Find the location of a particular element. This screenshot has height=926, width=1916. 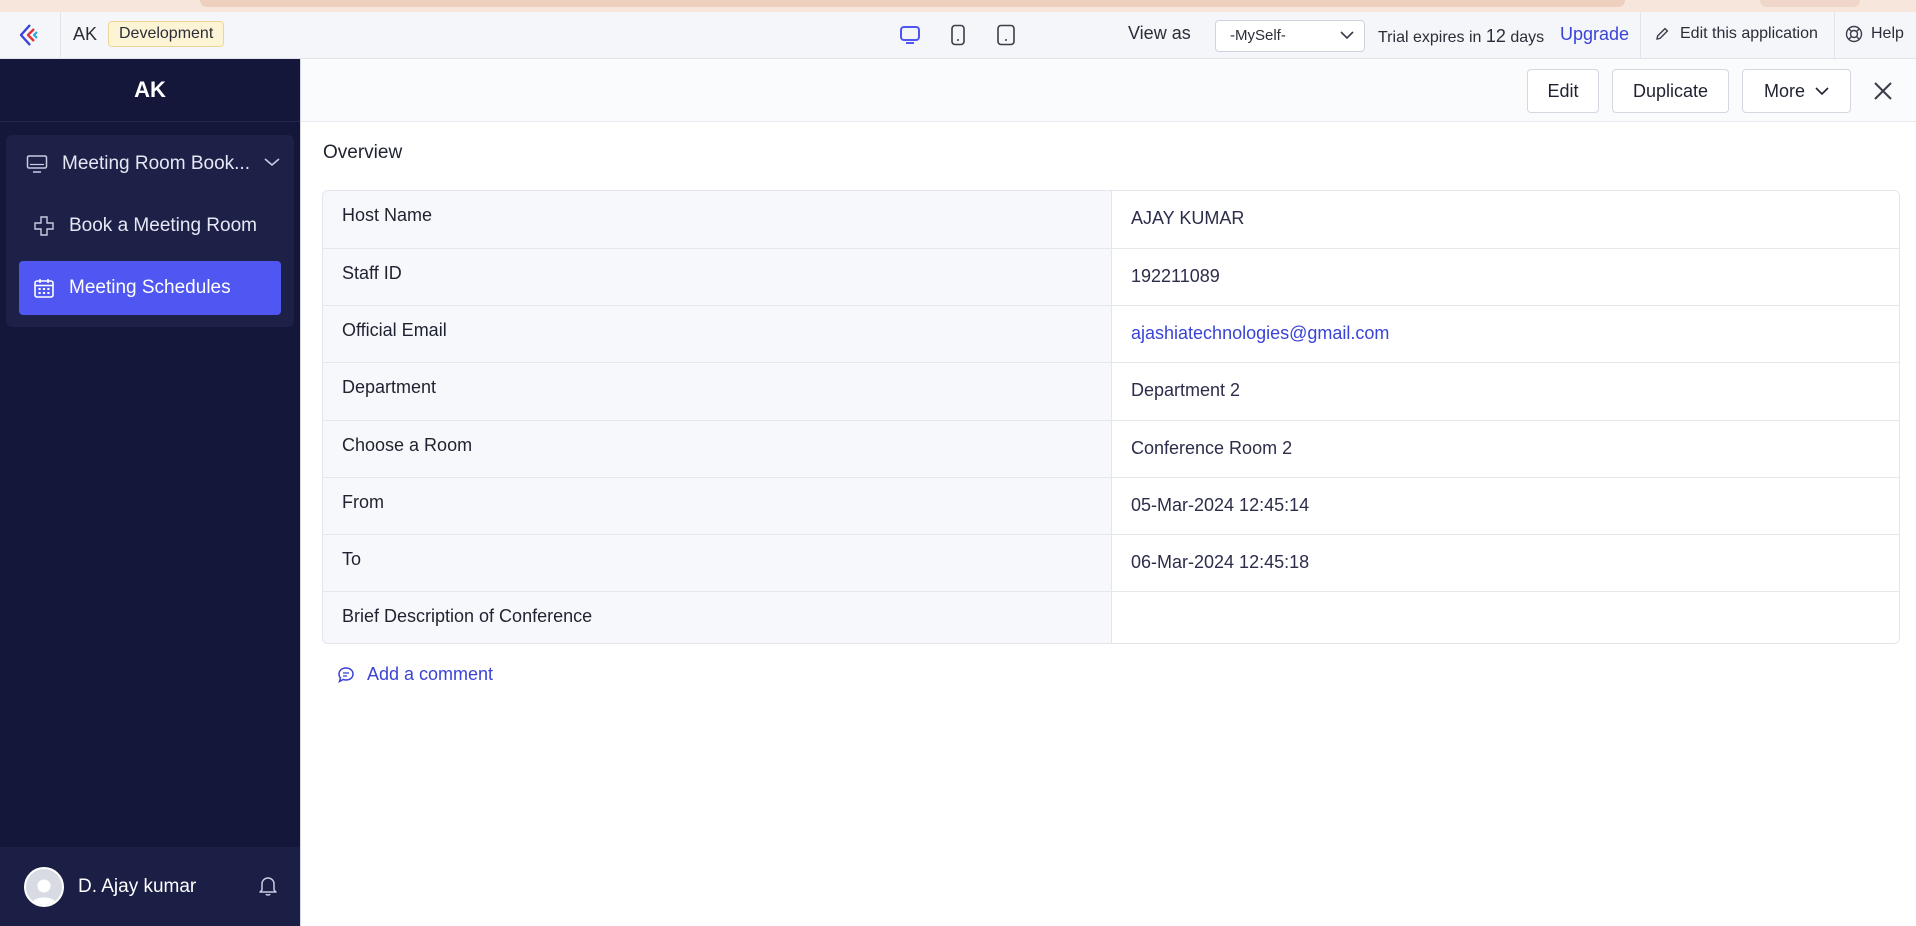

help-label: Help is located at coordinates (1887, 33).